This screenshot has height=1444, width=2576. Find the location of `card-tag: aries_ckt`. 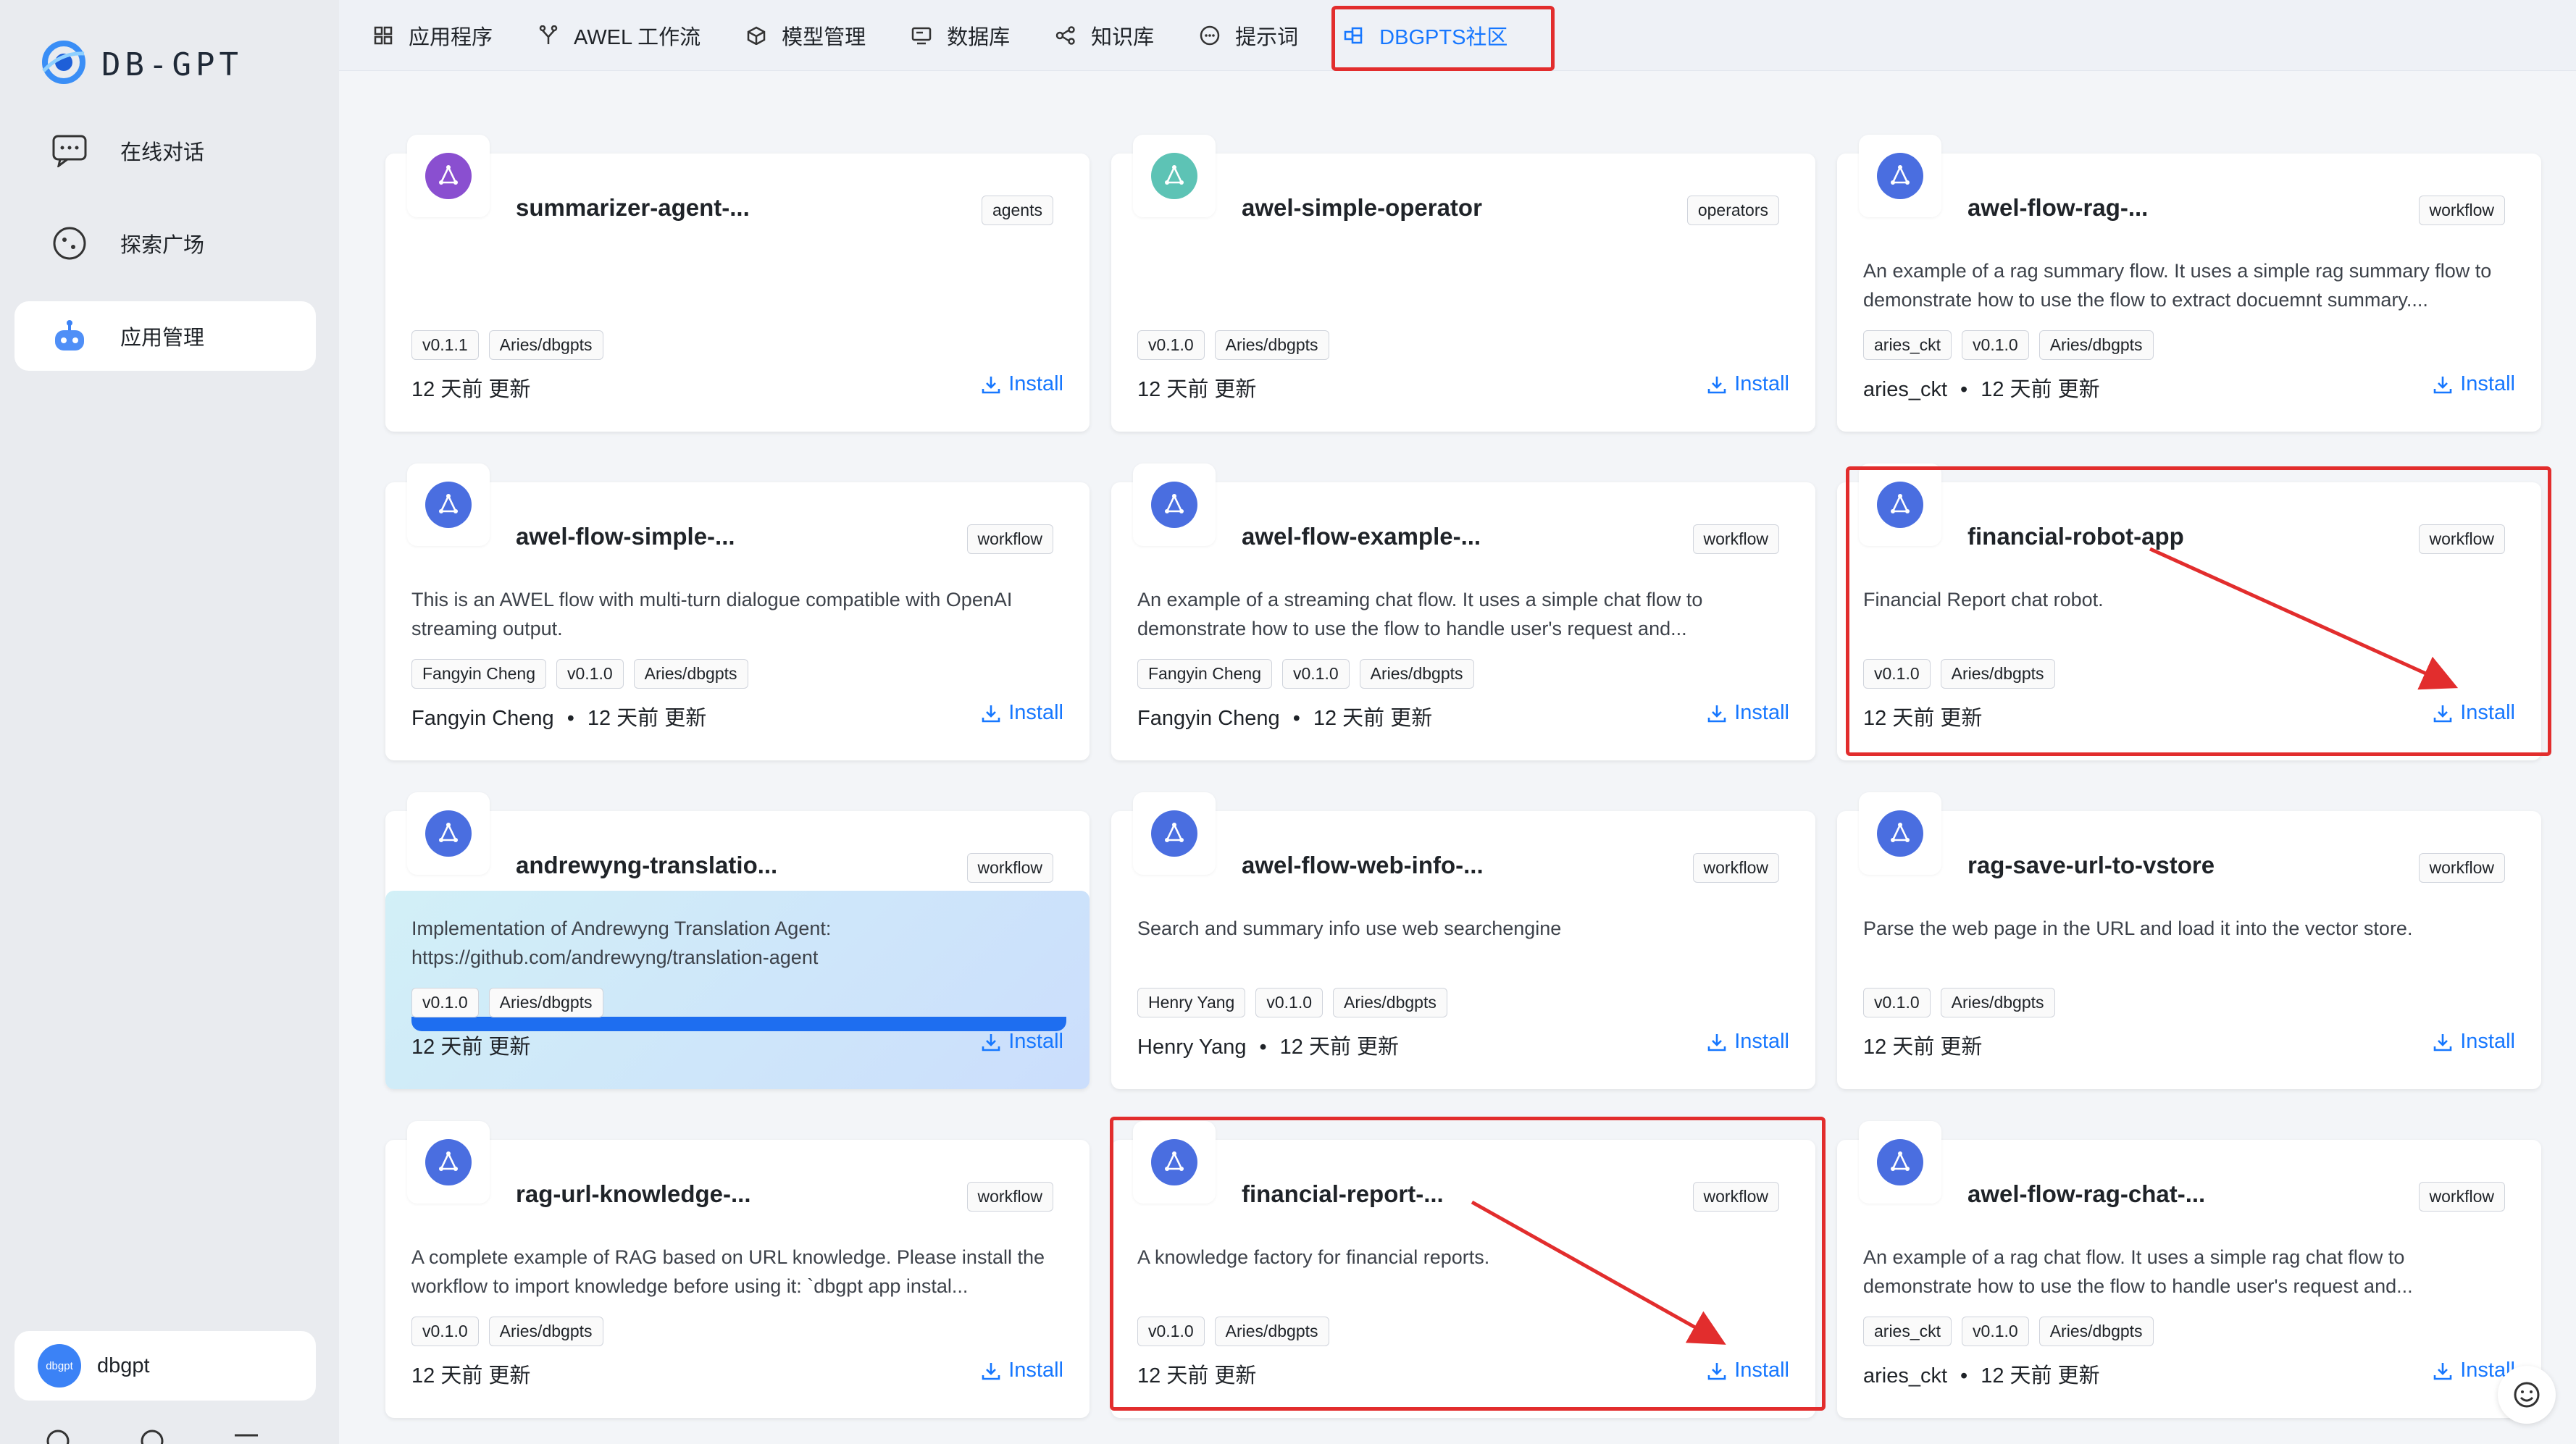

card-tag: aries_ckt is located at coordinates (1908, 1331).